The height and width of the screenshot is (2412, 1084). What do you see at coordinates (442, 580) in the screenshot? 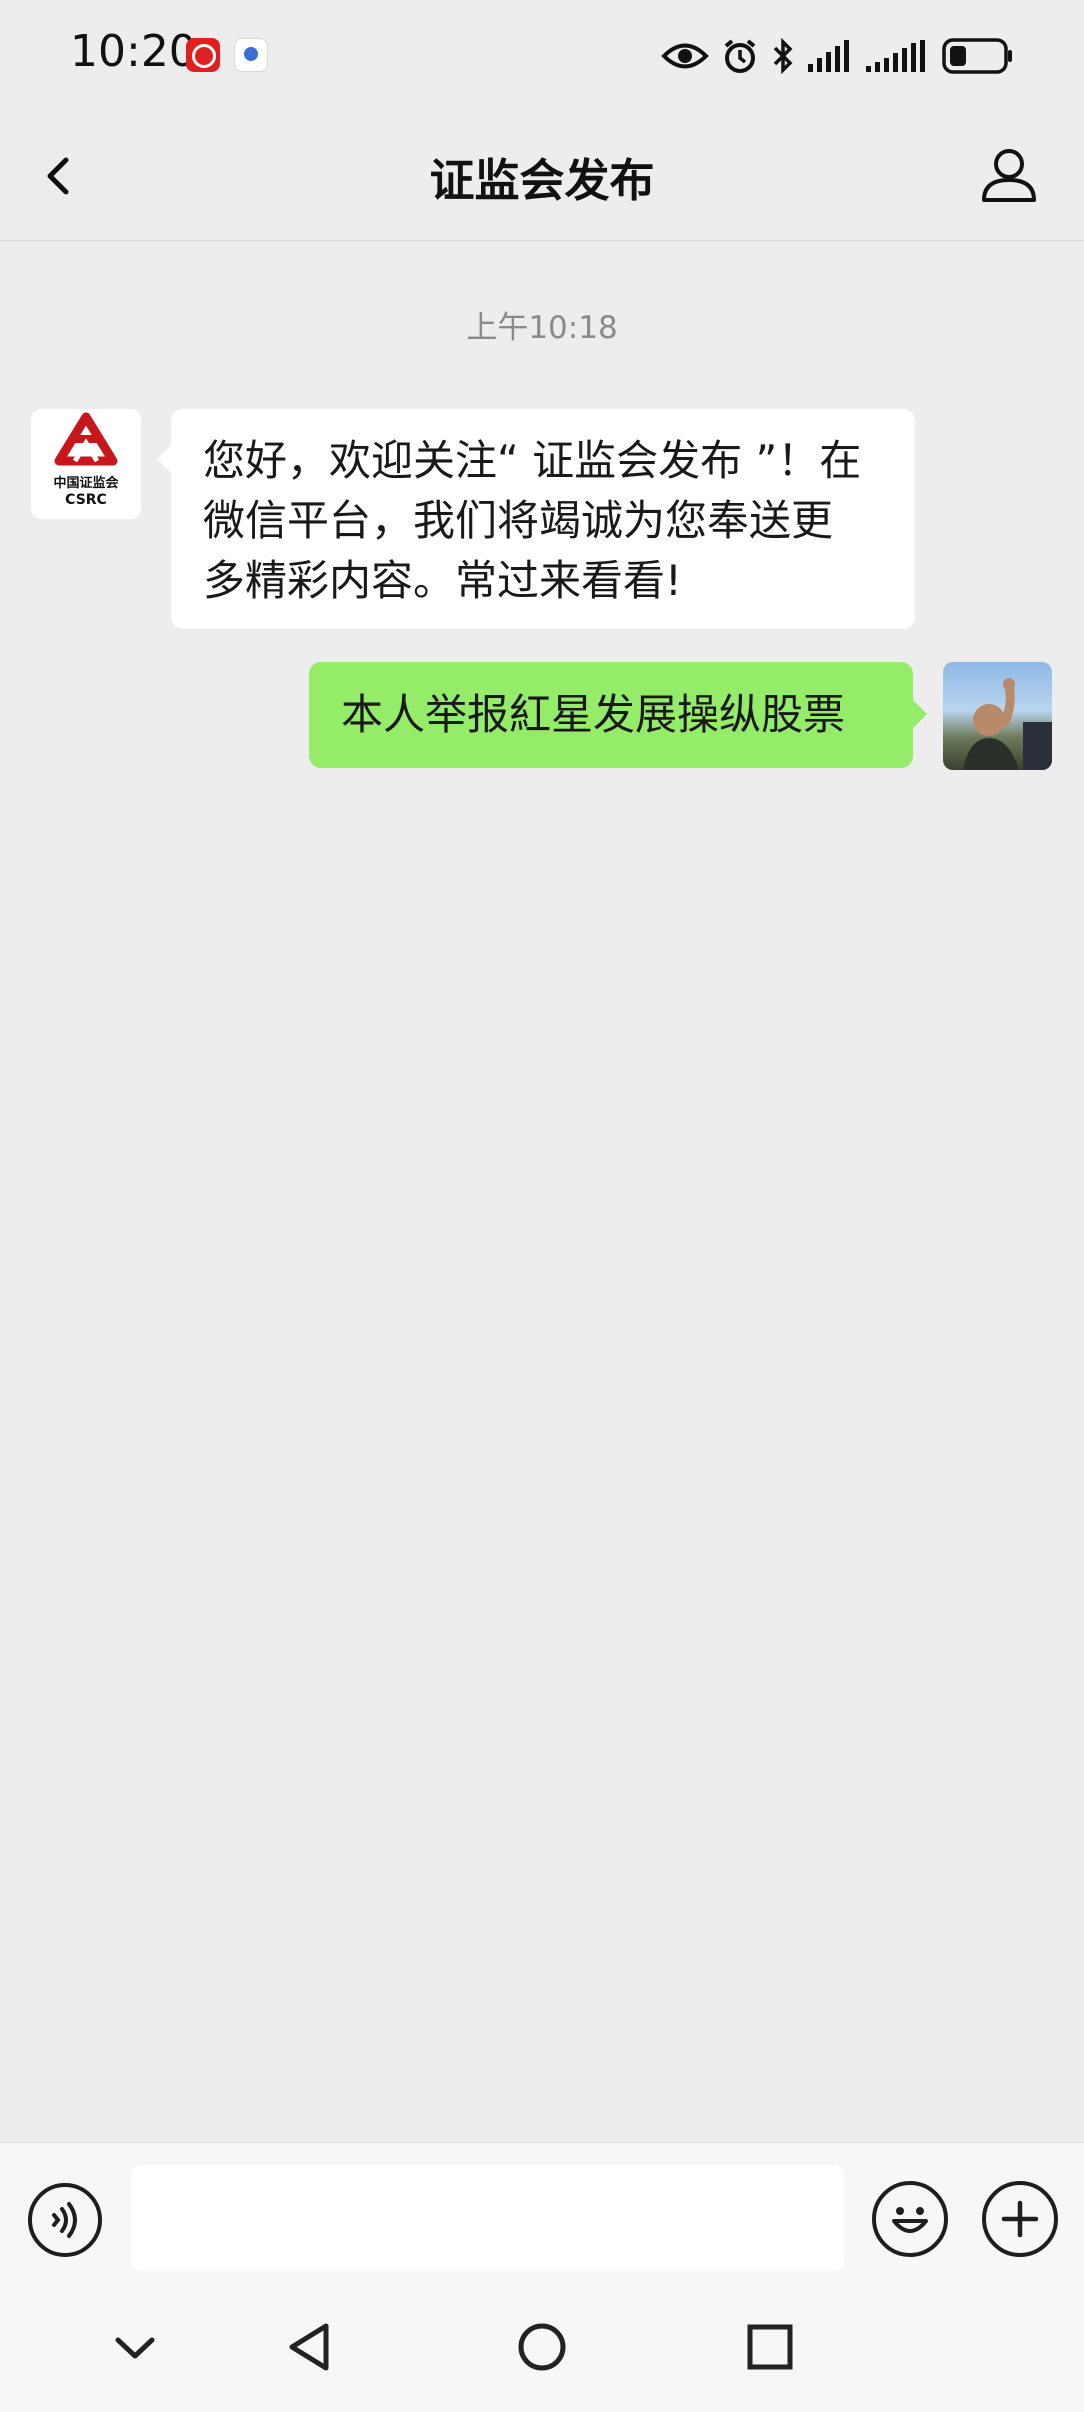
I see `message-line: 多精彩内容。常过来看看!` at bounding box center [442, 580].